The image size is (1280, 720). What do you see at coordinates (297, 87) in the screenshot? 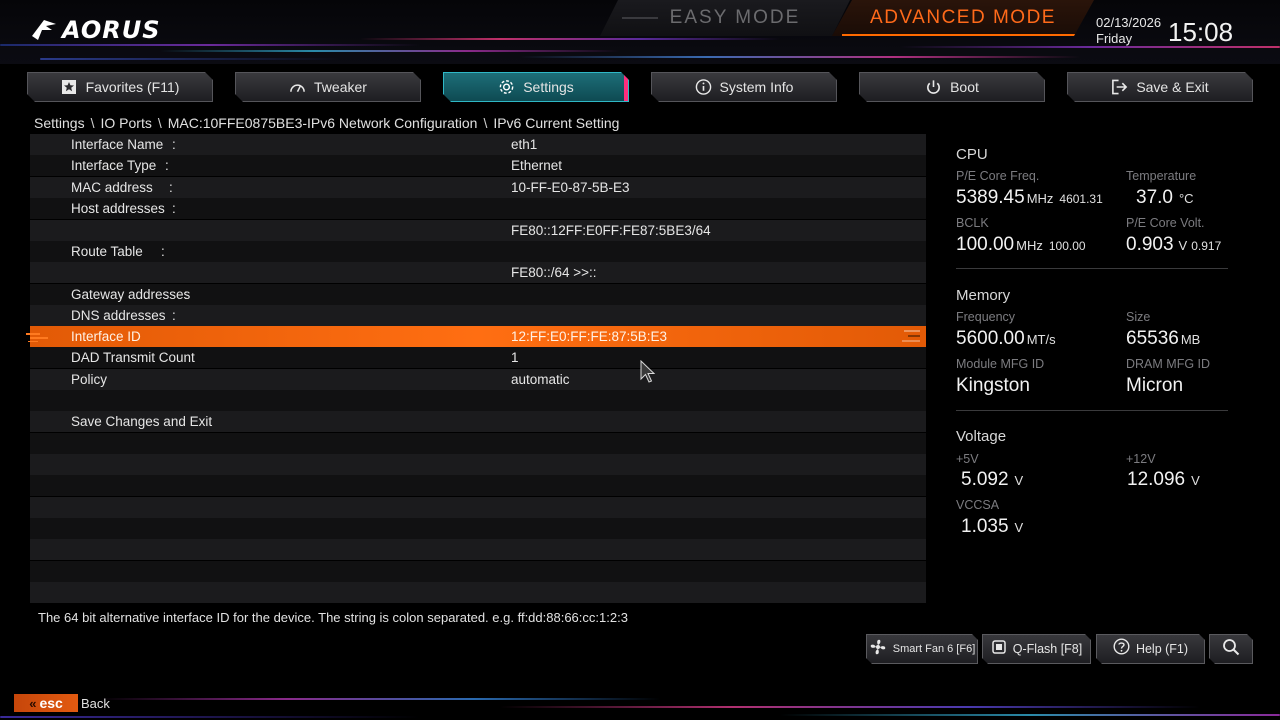
I see `gauge-icon` at bounding box center [297, 87].